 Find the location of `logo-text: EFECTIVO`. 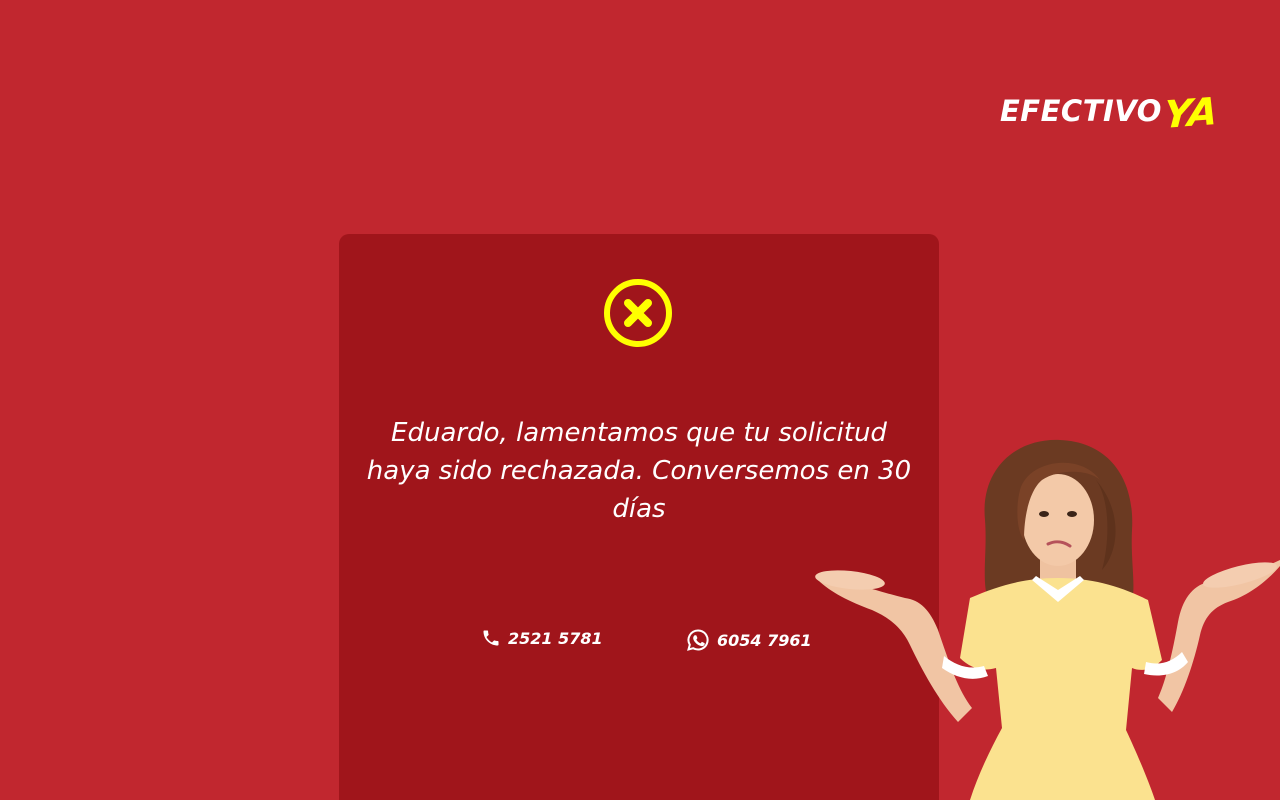

logo-text: EFECTIVO is located at coordinates (1081, 111).